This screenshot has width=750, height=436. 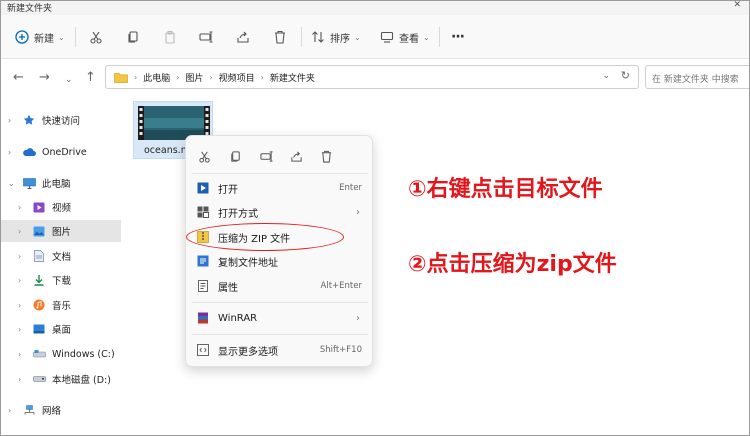 What do you see at coordinates (375, 37) in the screenshot?
I see `command-bar: 新建 ⌄ 排序 ⌄ 查看 ⌄ ···` at bounding box center [375, 37].